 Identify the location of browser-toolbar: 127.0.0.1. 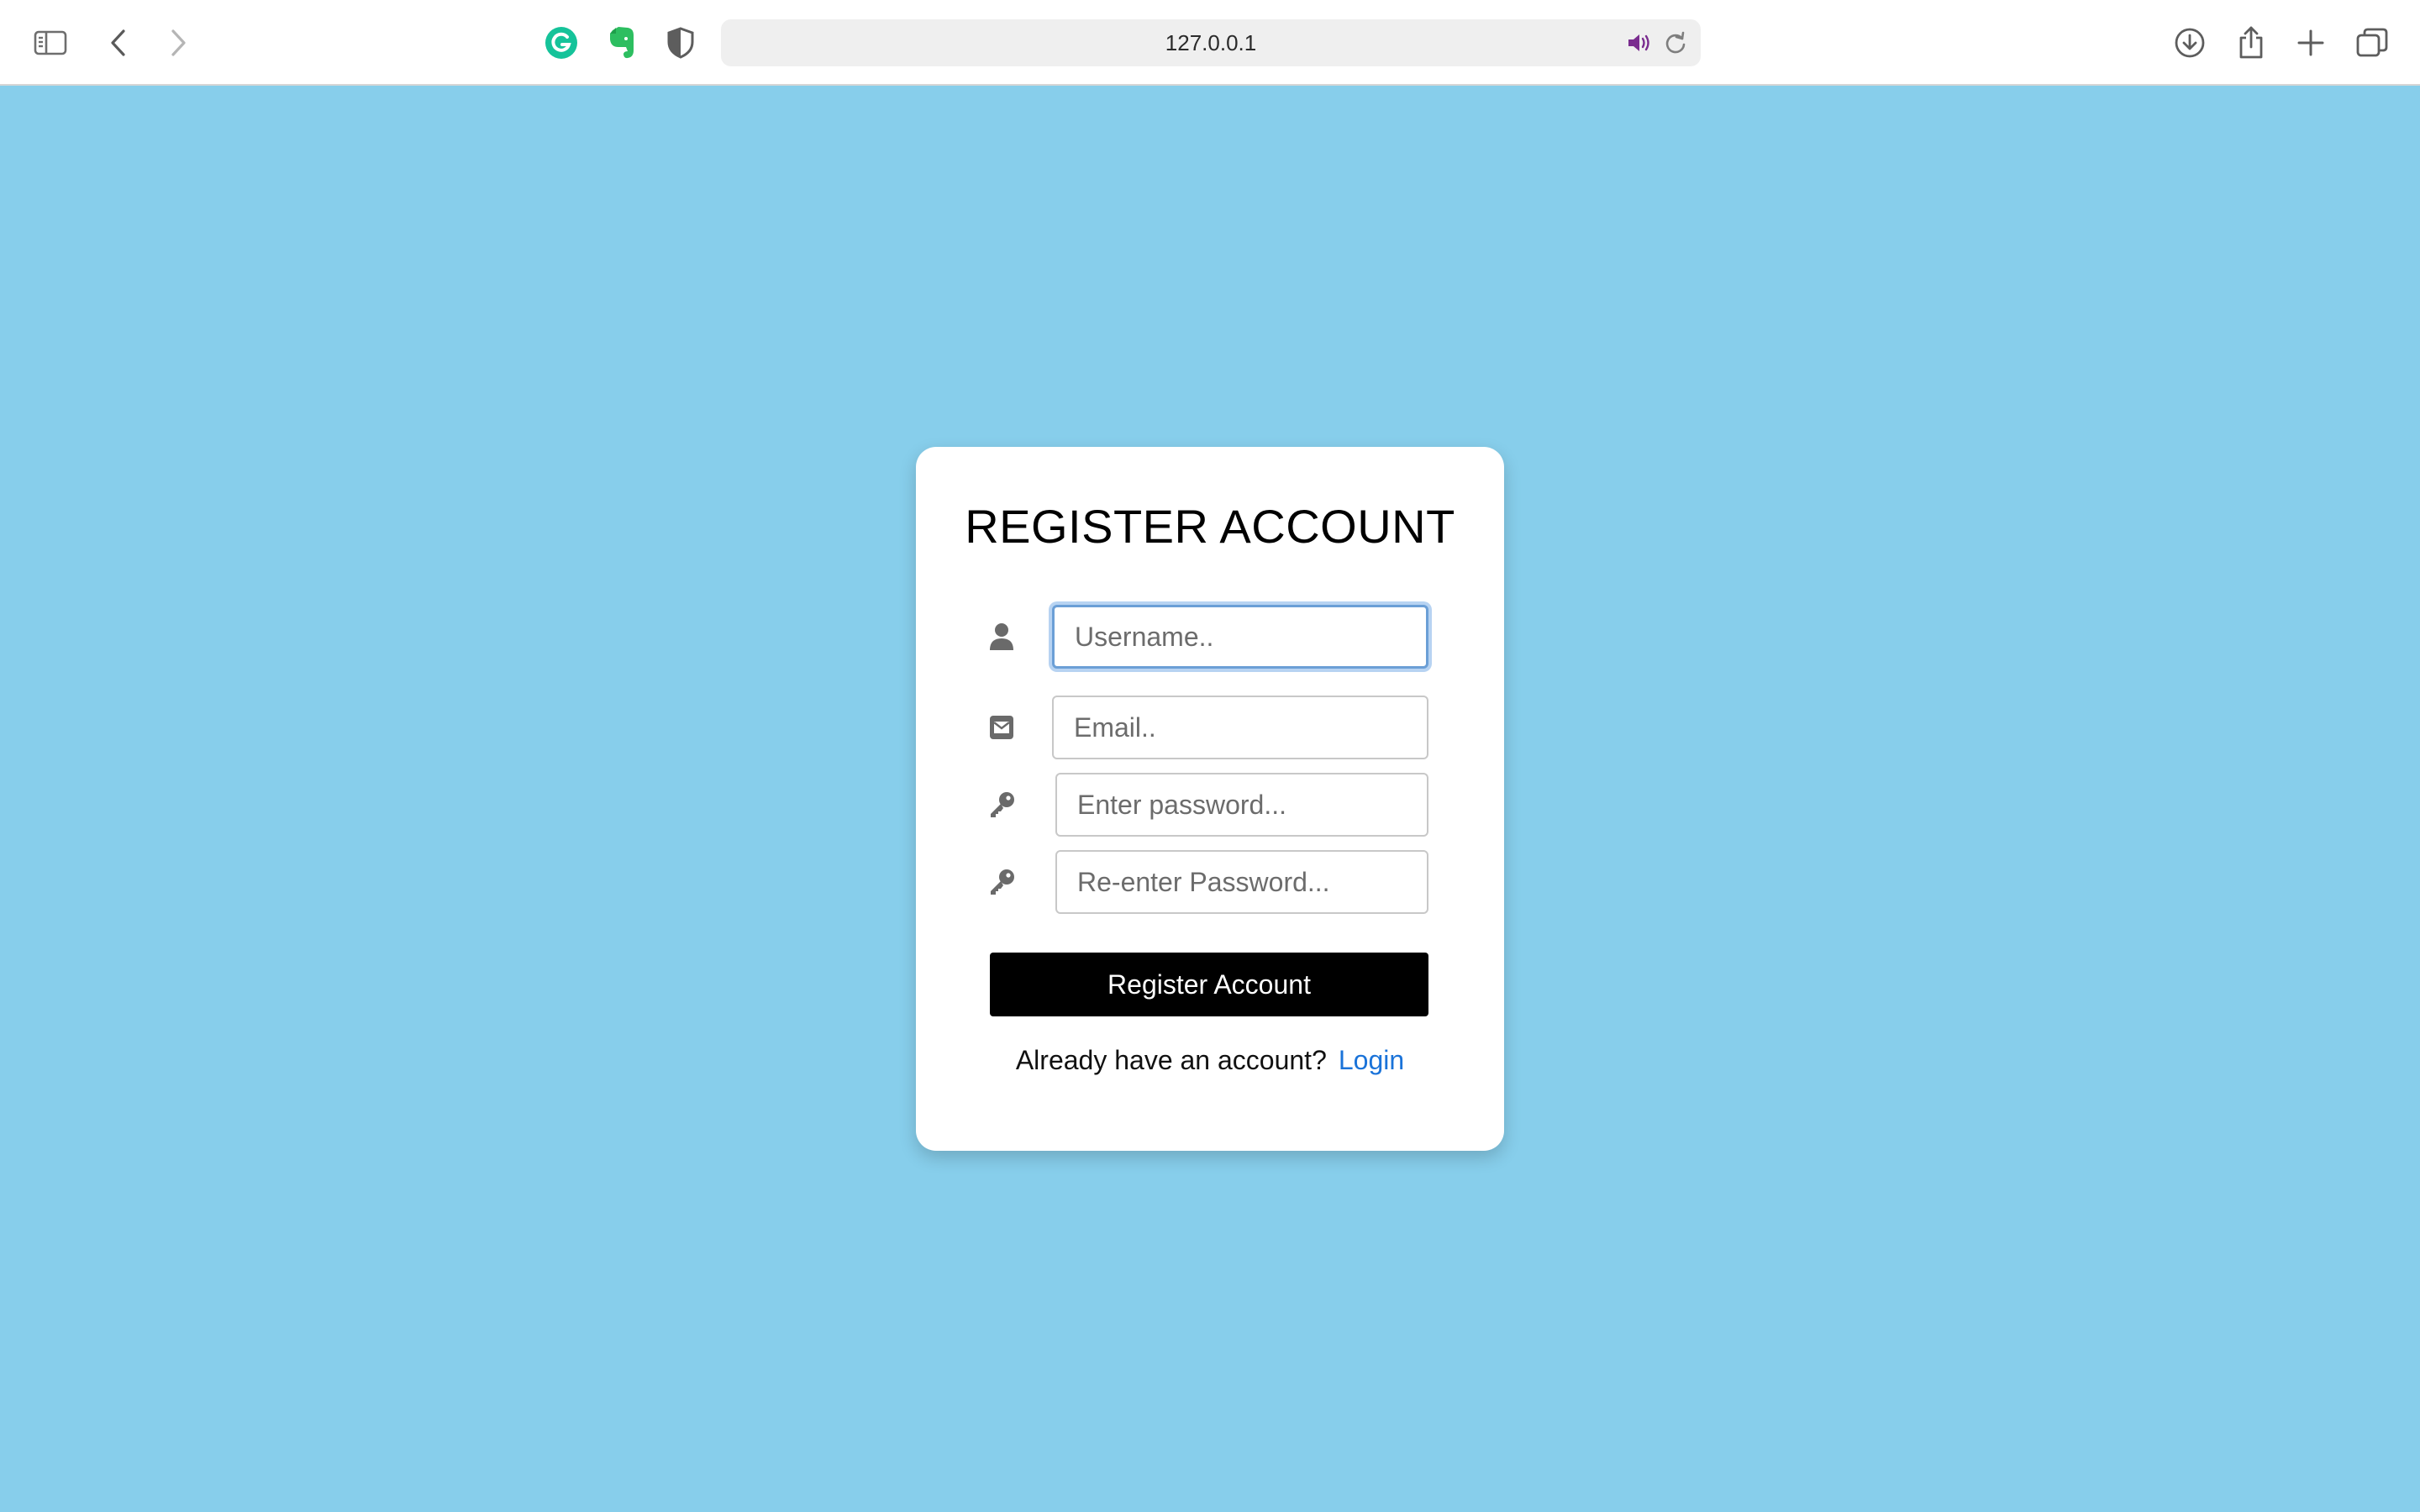
(1210, 43).